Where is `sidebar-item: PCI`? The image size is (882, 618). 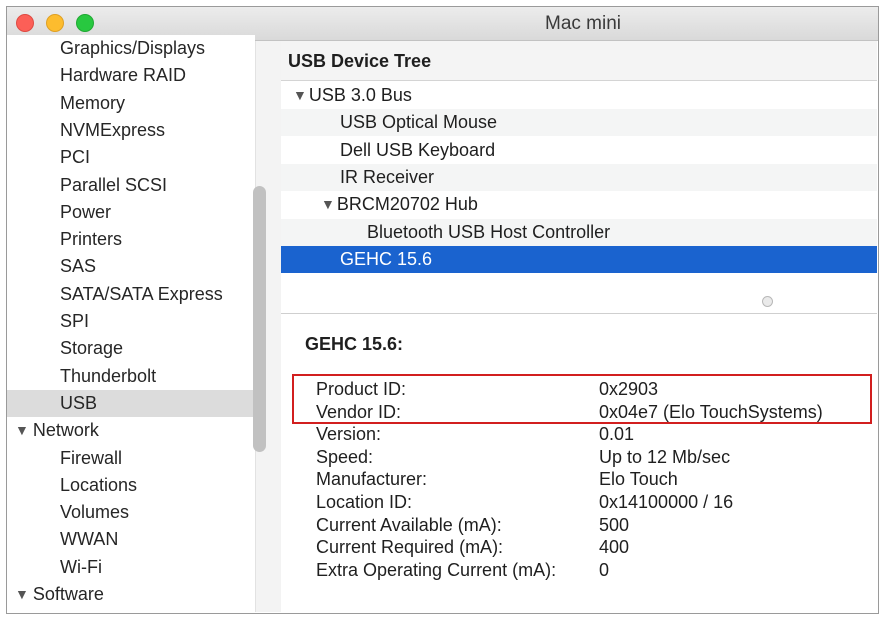
sidebar-item: PCI is located at coordinates (131, 157).